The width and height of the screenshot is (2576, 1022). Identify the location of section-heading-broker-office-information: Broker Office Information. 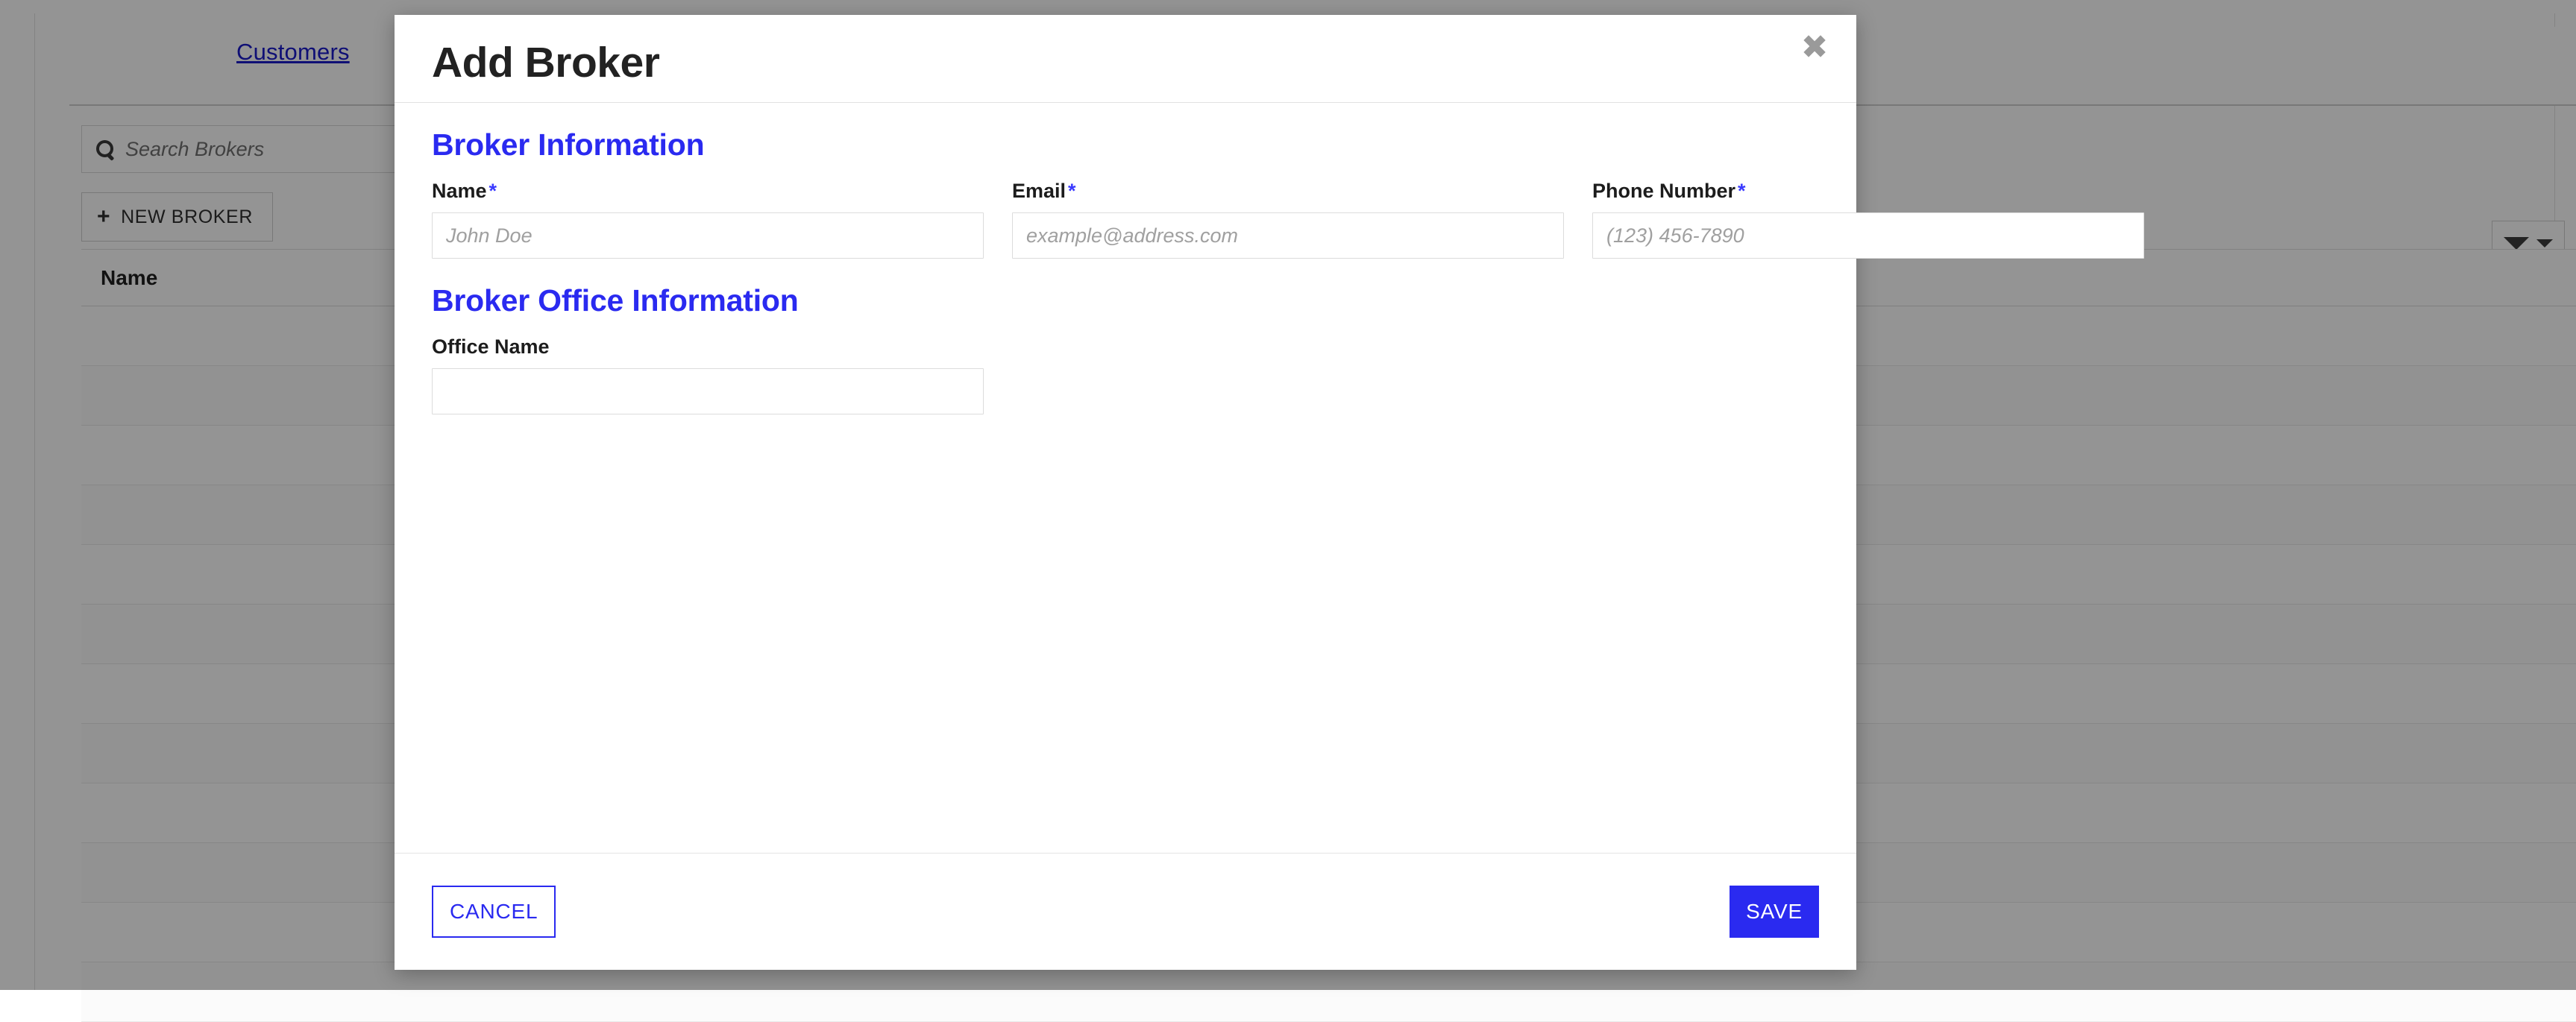
(1126, 301).